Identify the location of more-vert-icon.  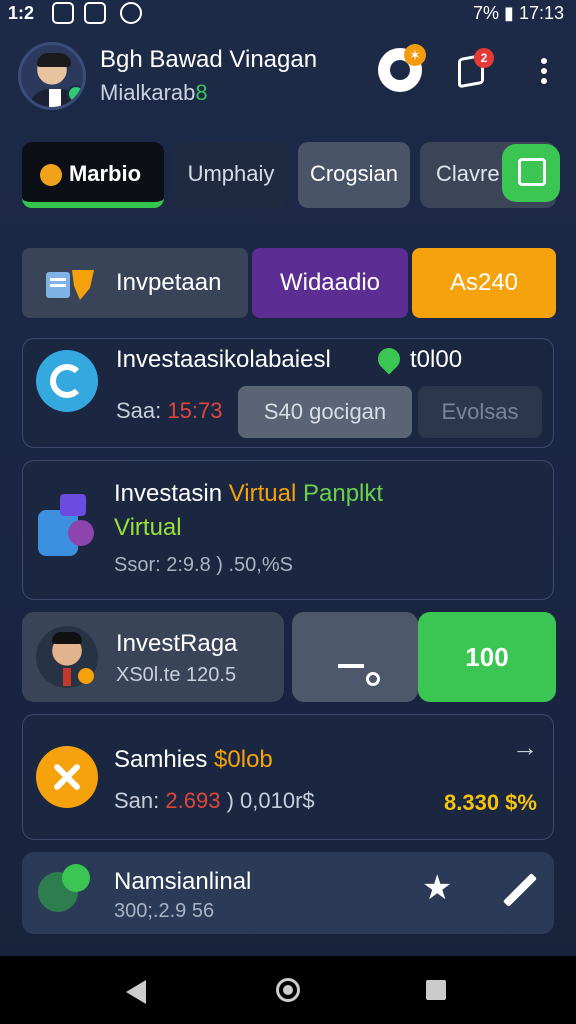
(544, 61).